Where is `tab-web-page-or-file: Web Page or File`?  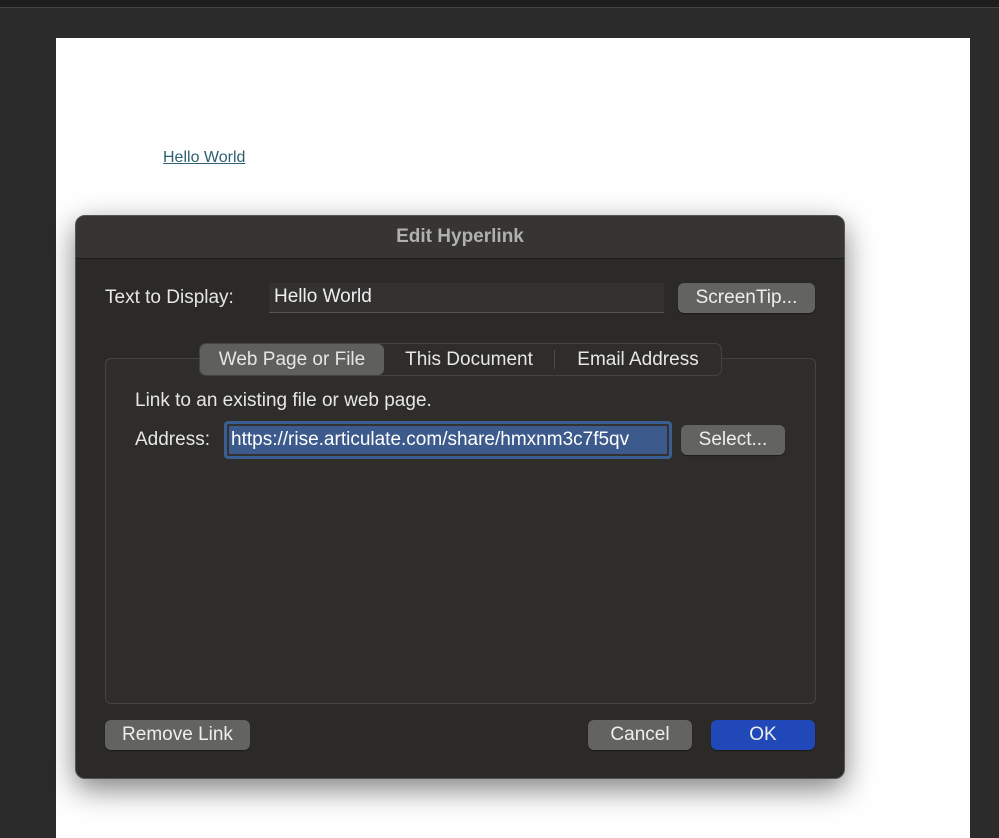 tab-web-page-or-file: Web Page or File is located at coordinates (292, 359).